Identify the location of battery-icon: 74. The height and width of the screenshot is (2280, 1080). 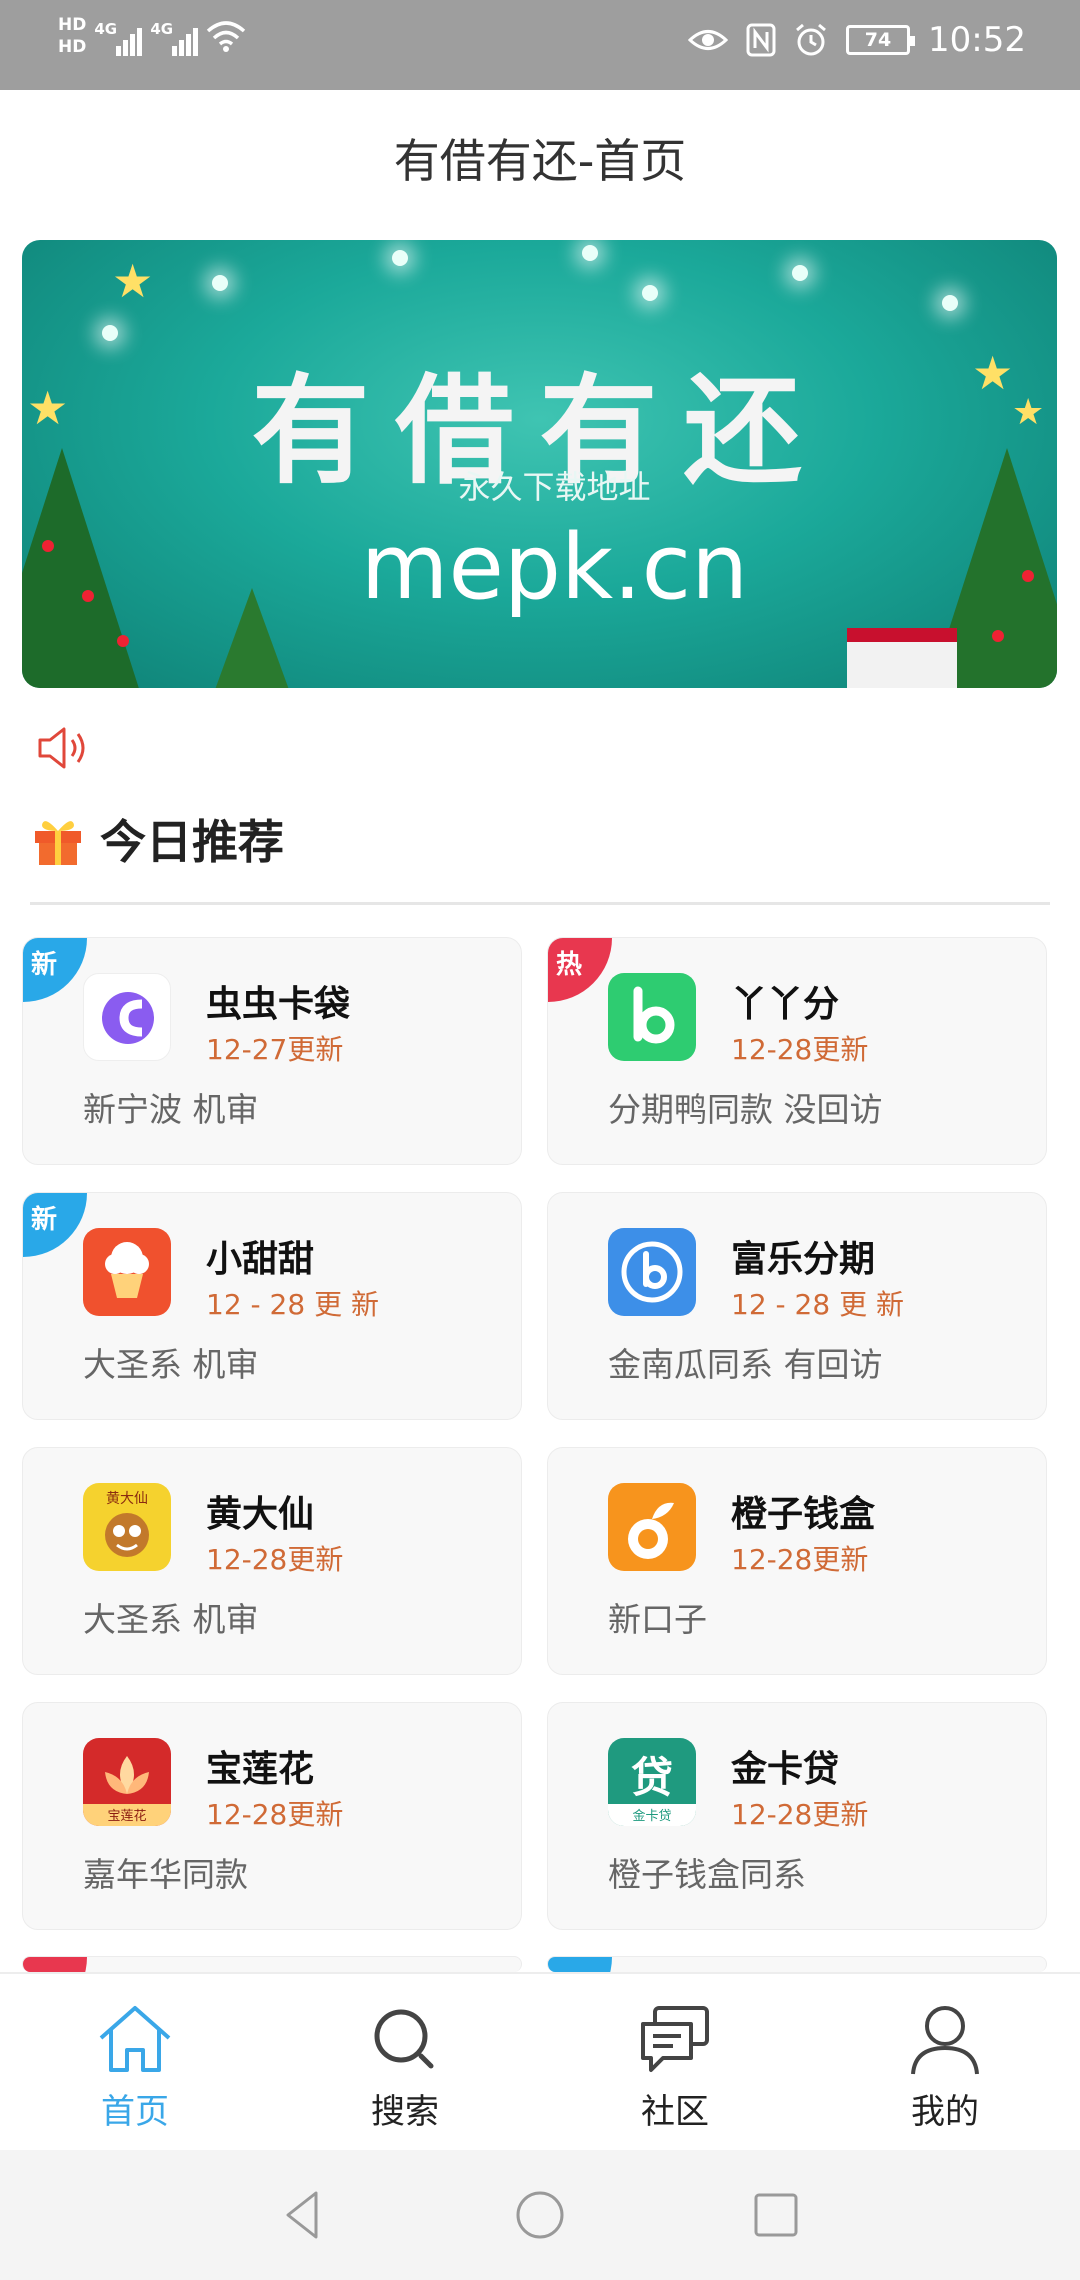
(881, 40).